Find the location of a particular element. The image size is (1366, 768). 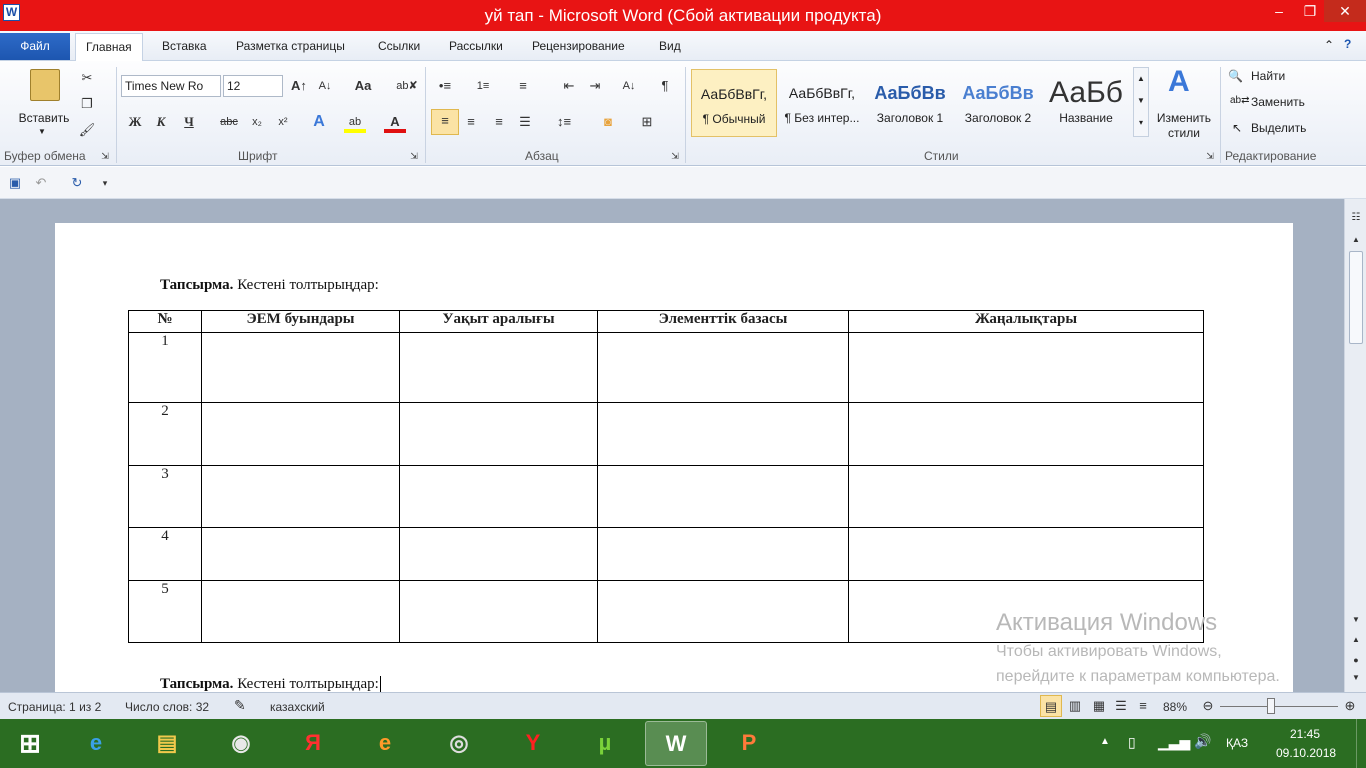

replace-icon: ab⇄ is located at coordinates (1240, 100).